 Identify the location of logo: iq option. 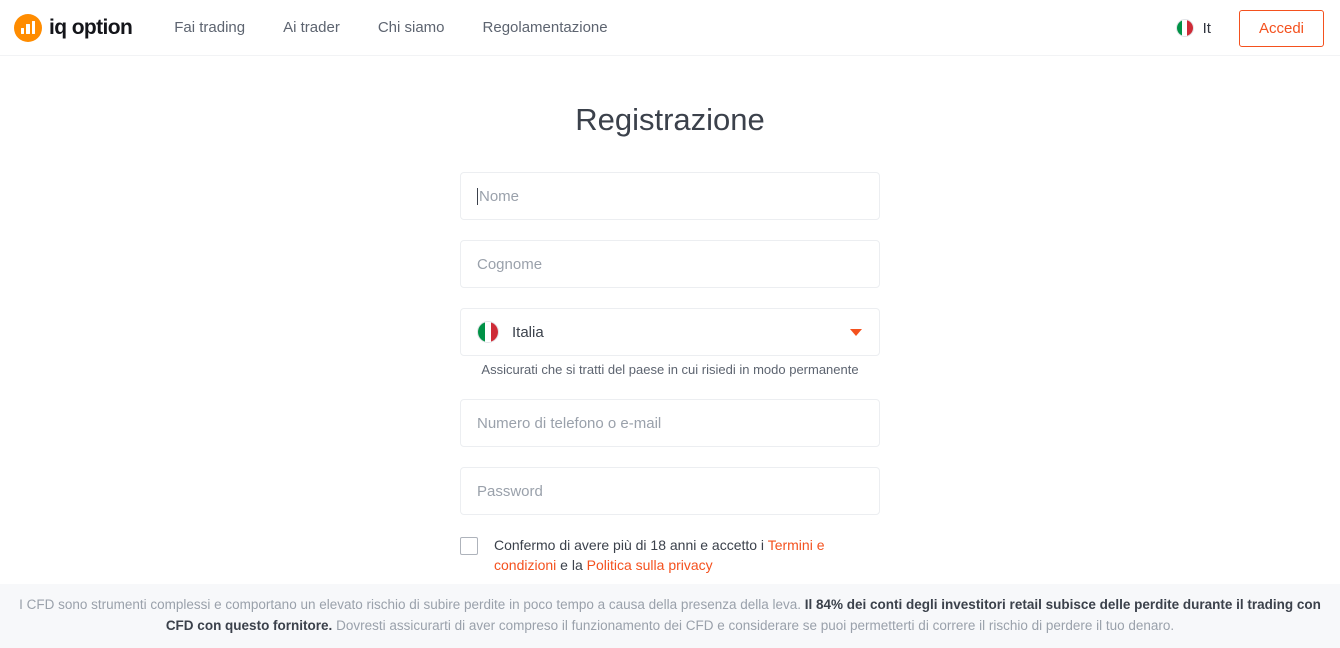
(73, 27).